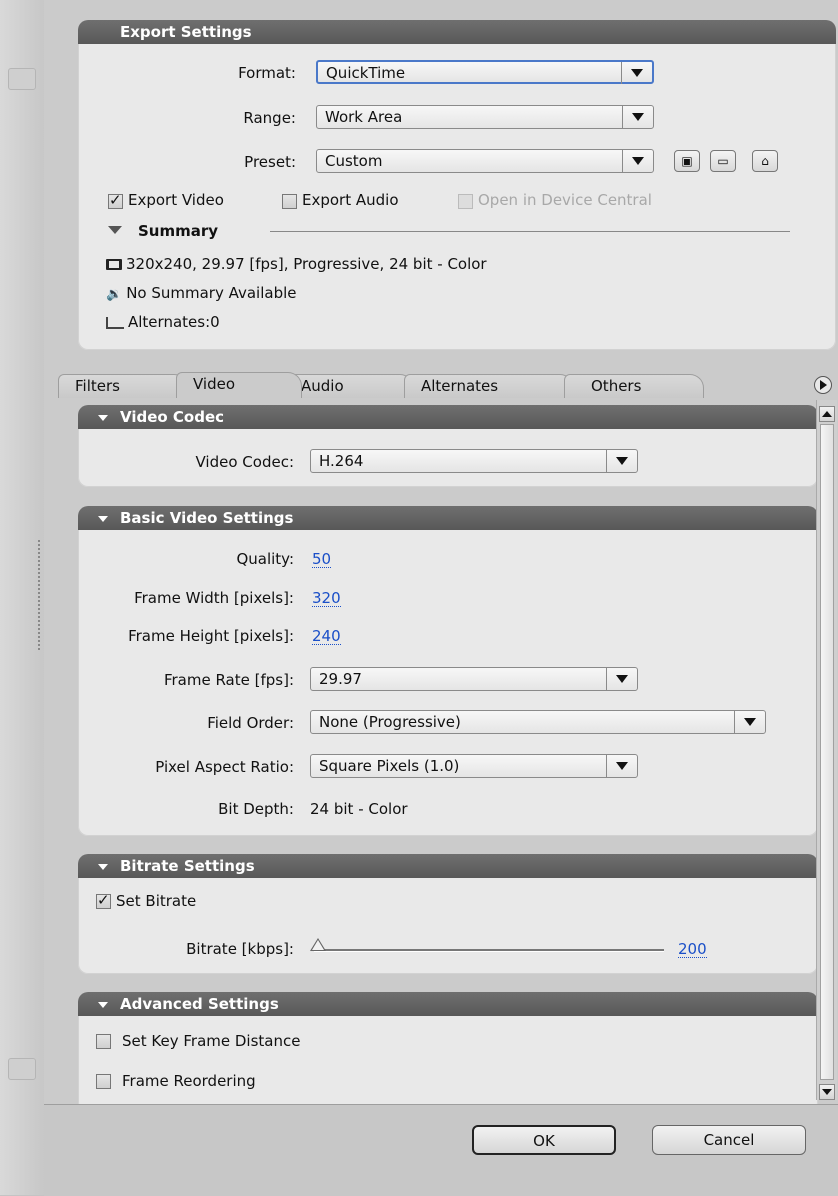 The image size is (838, 1196). Describe the element at coordinates (448, 1052) in the screenshot. I see `advanced-panel: Advanced Settings` at that location.